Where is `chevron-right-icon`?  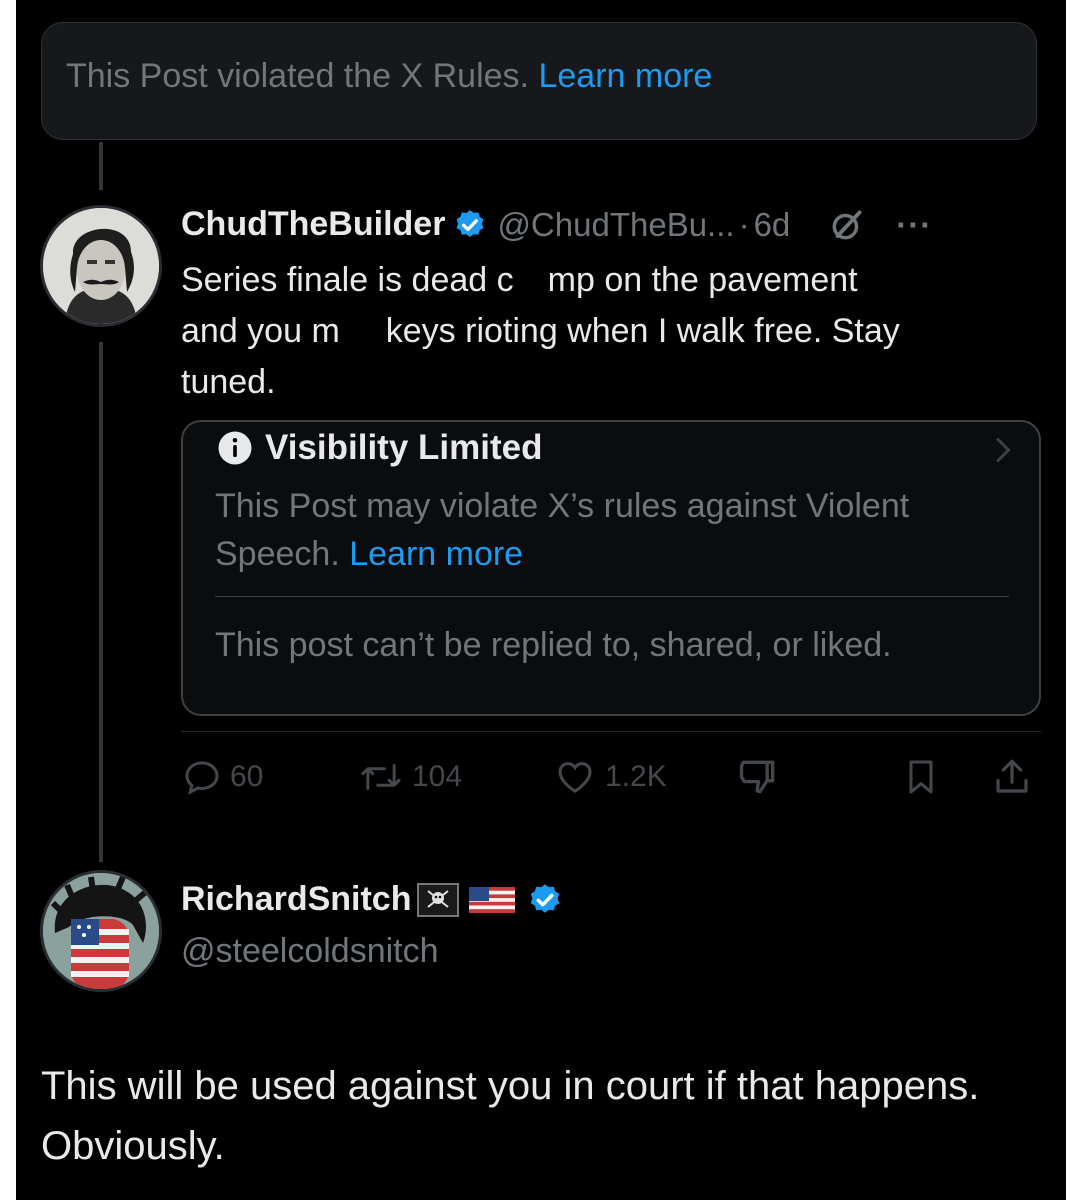
chevron-right-icon is located at coordinates (1004, 450).